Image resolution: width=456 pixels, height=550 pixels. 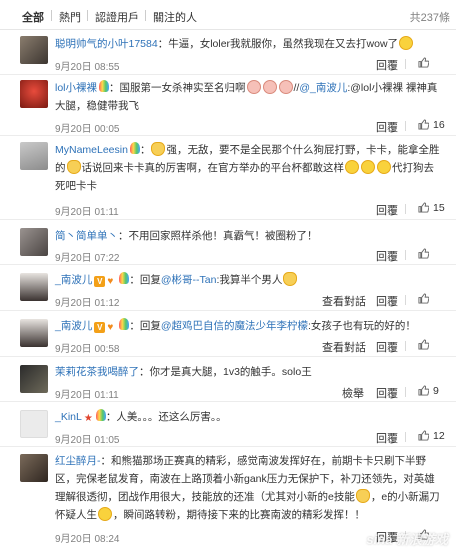 I want to click on comment-content: ：国服第一女杀神实至名归啊, so click(x=177, y=88).